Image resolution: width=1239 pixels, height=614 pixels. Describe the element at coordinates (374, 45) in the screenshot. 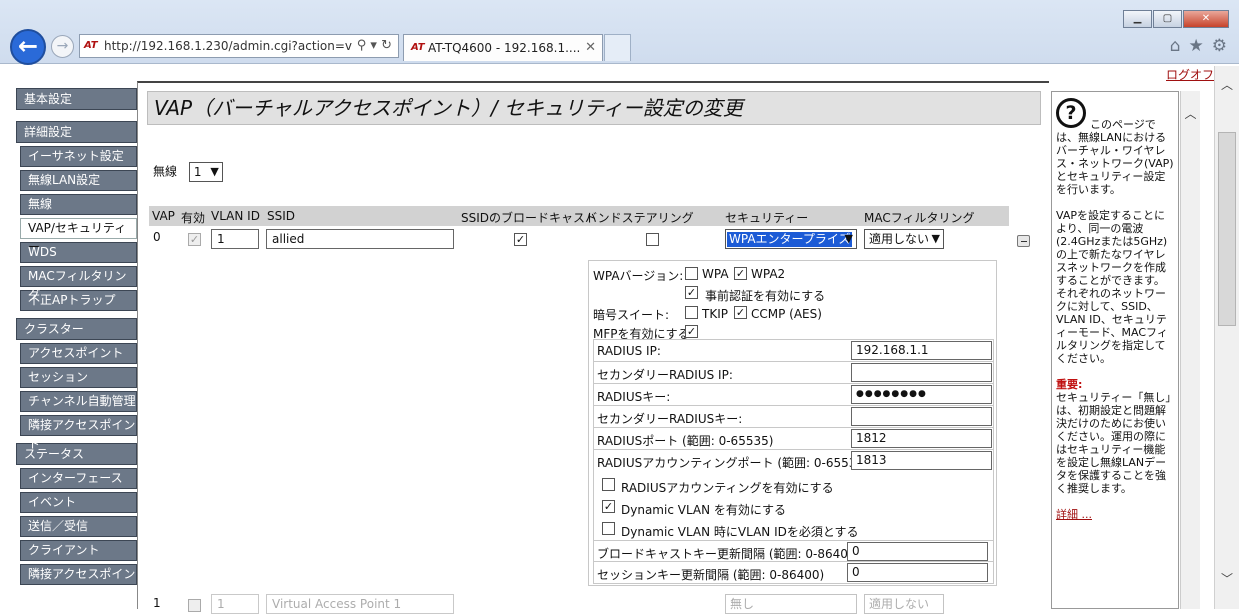

I see `search-refresh-icons: ⚲ ▾ ↻` at that location.